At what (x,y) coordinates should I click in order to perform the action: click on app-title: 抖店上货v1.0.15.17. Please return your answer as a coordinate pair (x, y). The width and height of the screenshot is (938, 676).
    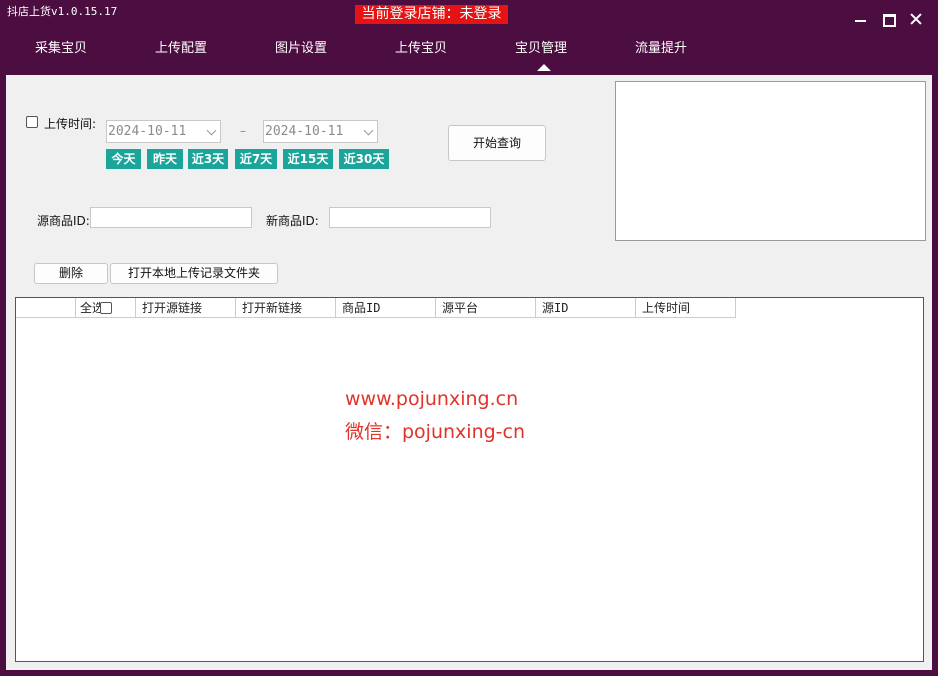
    Looking at the image, I should click on (62, 11).